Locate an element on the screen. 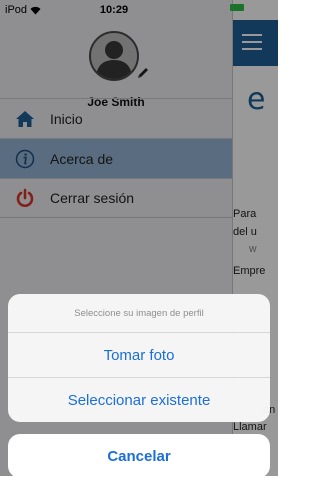  take-photo-button: Tomar foto is located at coordinates (139, 355).